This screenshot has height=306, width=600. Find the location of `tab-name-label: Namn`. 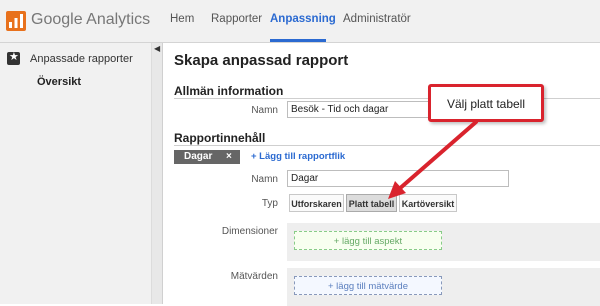

tab-name-label: Namn is located at coordinates (264, 179).